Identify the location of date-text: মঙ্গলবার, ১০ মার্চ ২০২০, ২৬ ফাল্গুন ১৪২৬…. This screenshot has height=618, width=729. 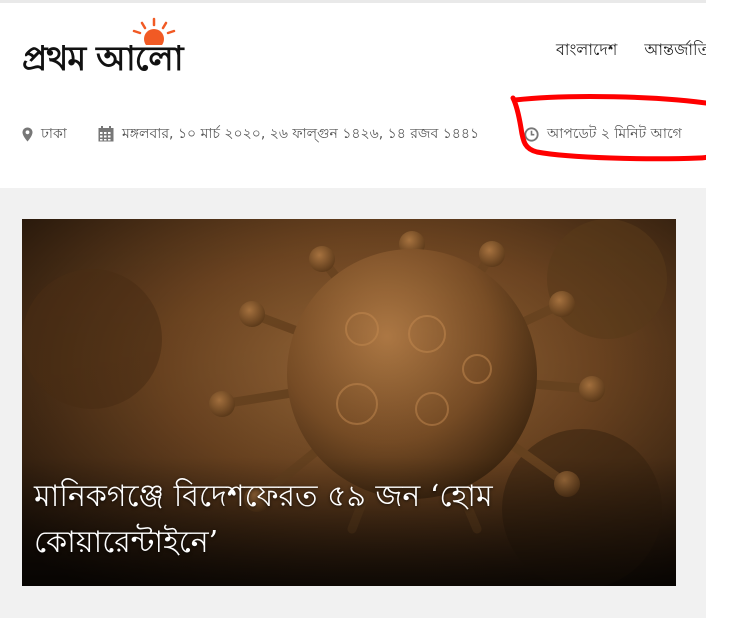
(301, 134).